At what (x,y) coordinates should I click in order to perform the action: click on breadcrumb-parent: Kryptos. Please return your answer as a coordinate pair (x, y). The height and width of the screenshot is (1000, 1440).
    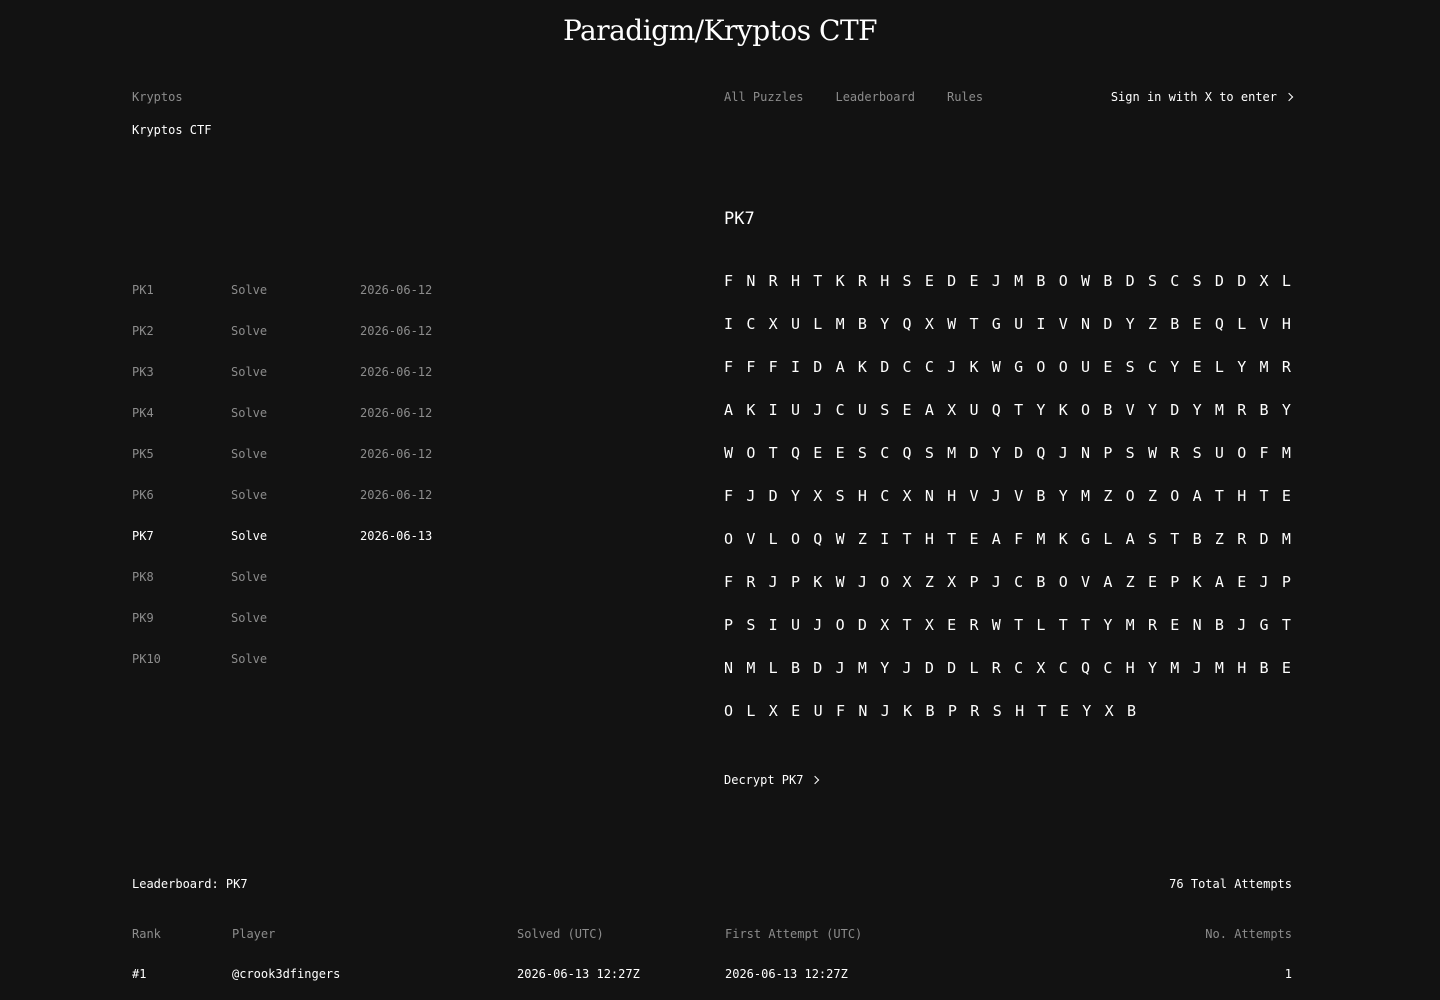
    Looking at the image, I should click on (157, 97).